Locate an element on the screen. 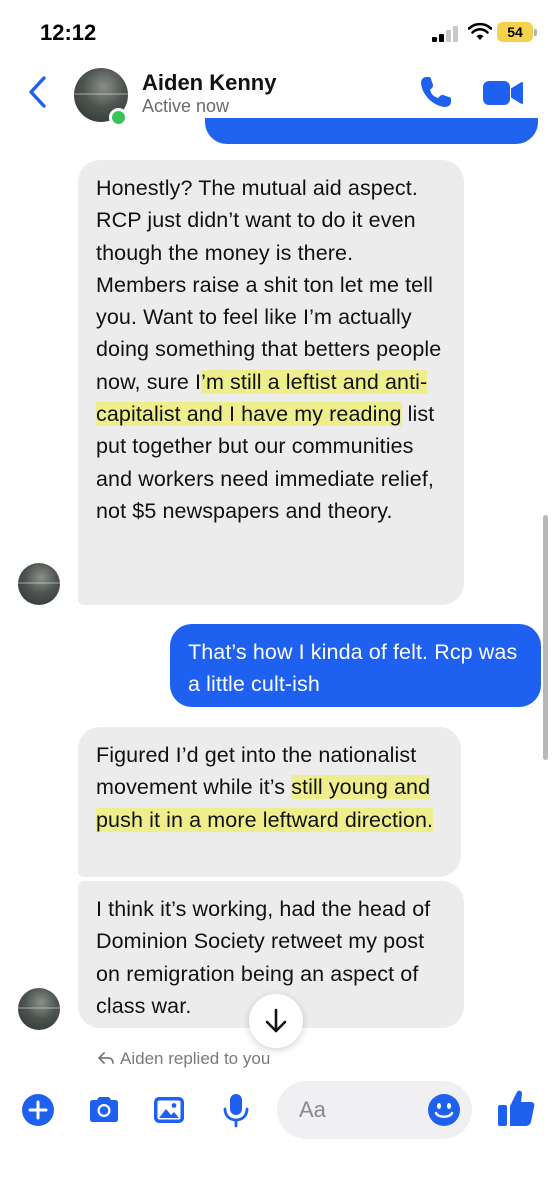 The width and height of the screenshot is (554, 1200). reply-icon is located at coordinates (106, 1058).